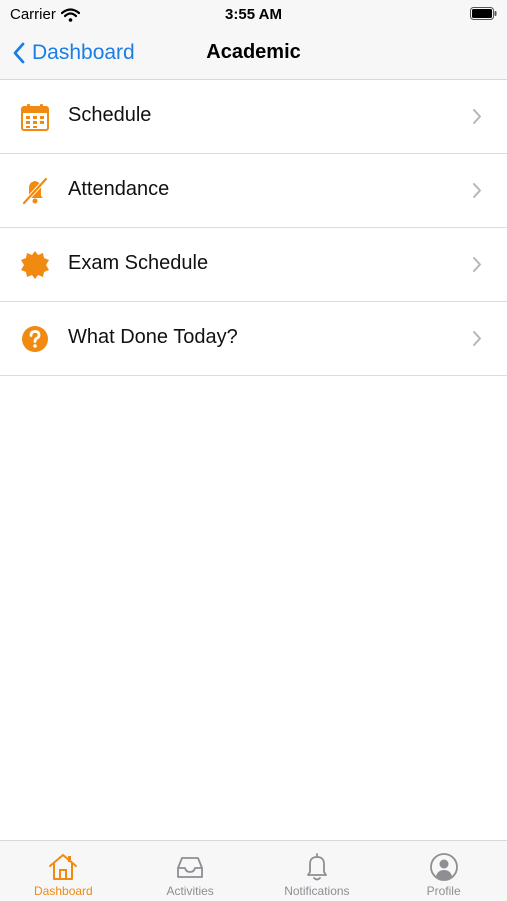 The image size is (507, 901). I want to click on chevron-left-icon, so click(19, 53).